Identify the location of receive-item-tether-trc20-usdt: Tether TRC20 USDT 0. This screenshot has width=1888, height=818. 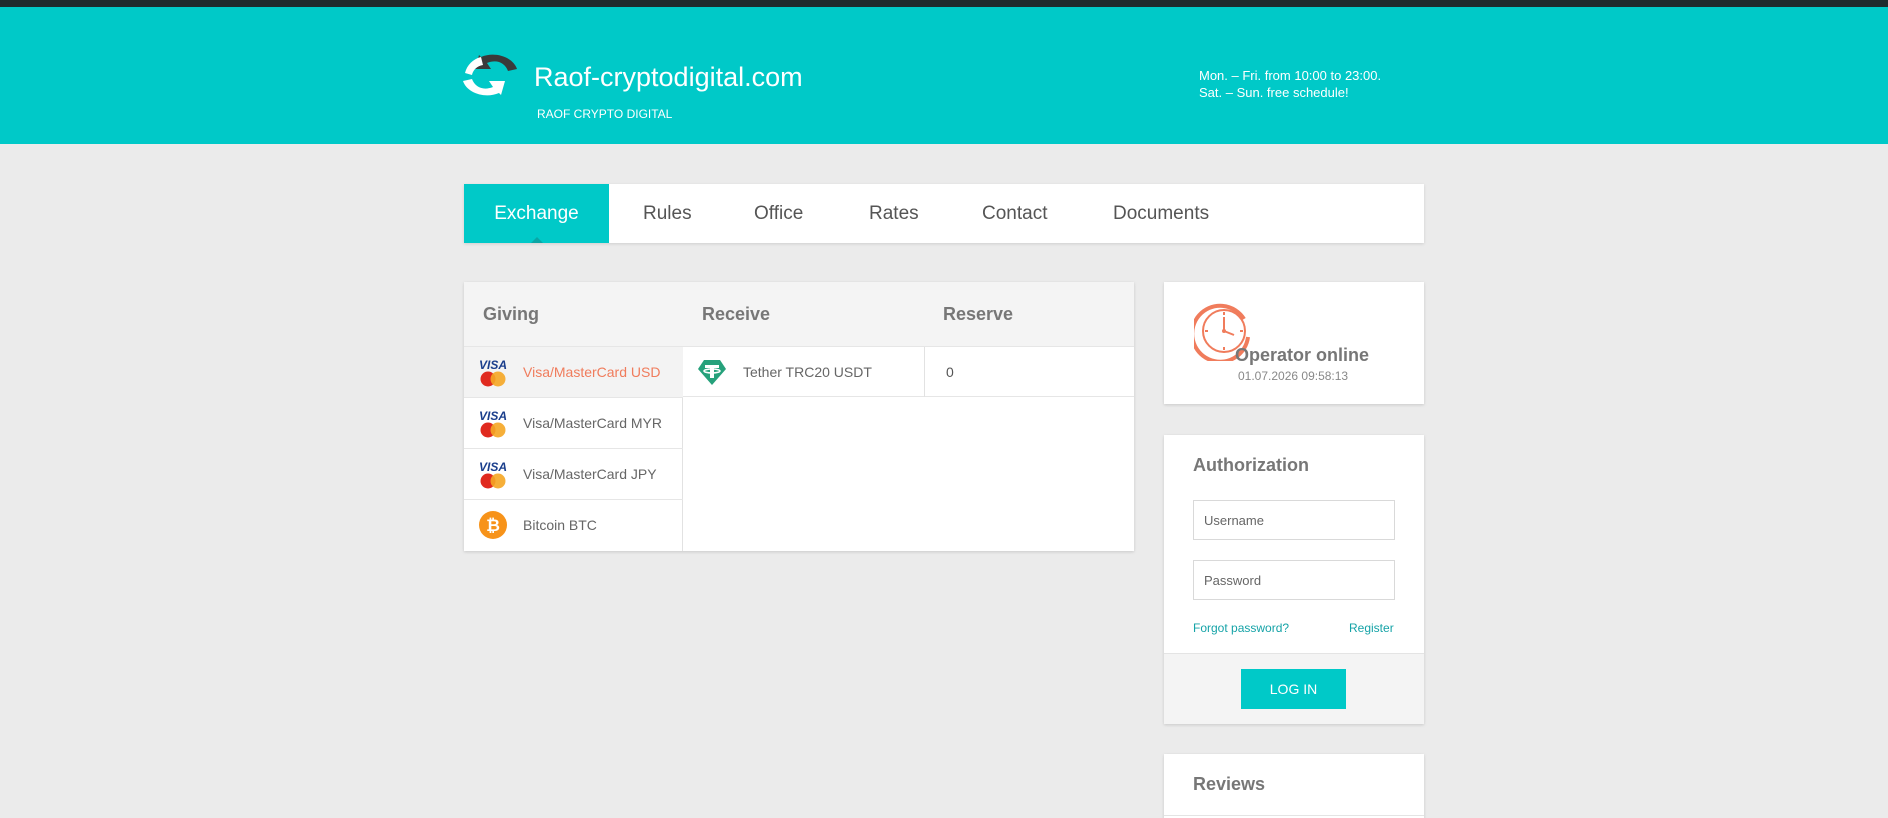
(908, 371).